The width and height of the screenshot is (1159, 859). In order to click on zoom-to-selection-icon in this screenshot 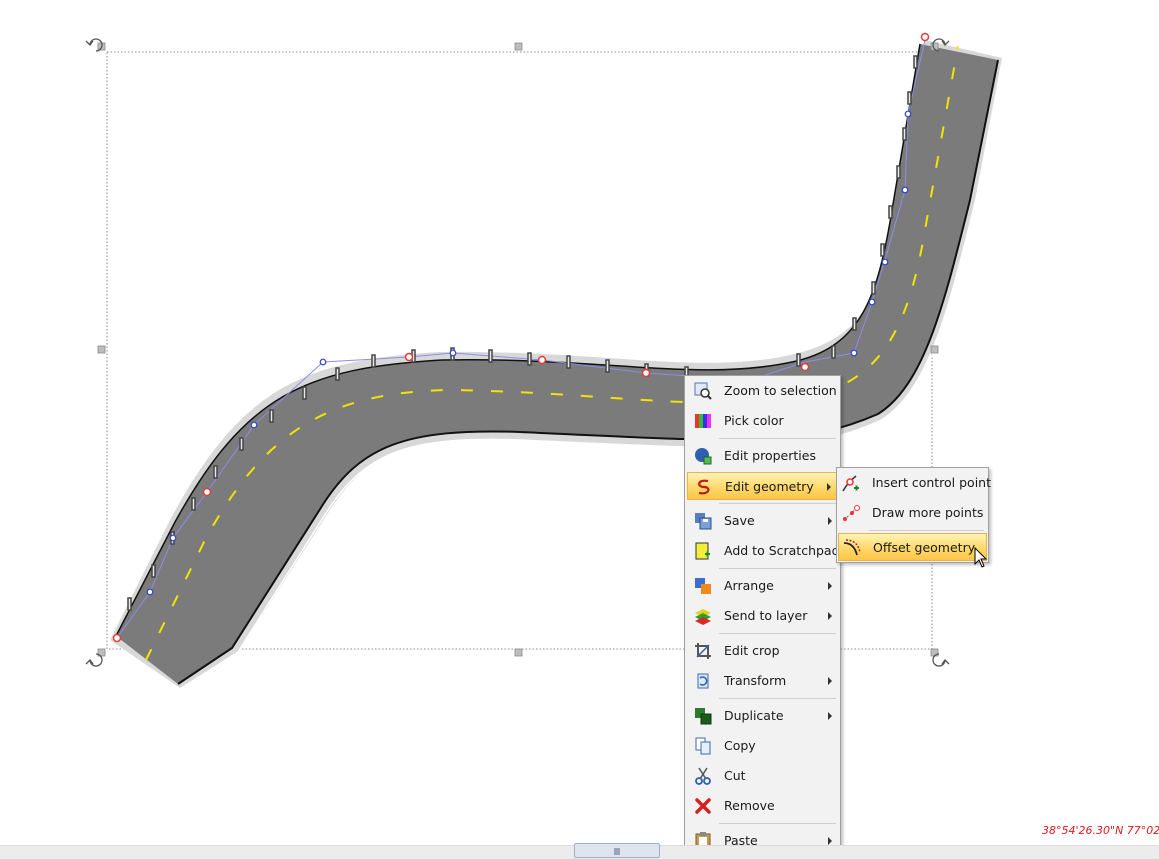, I will do `click(703, 391)`.